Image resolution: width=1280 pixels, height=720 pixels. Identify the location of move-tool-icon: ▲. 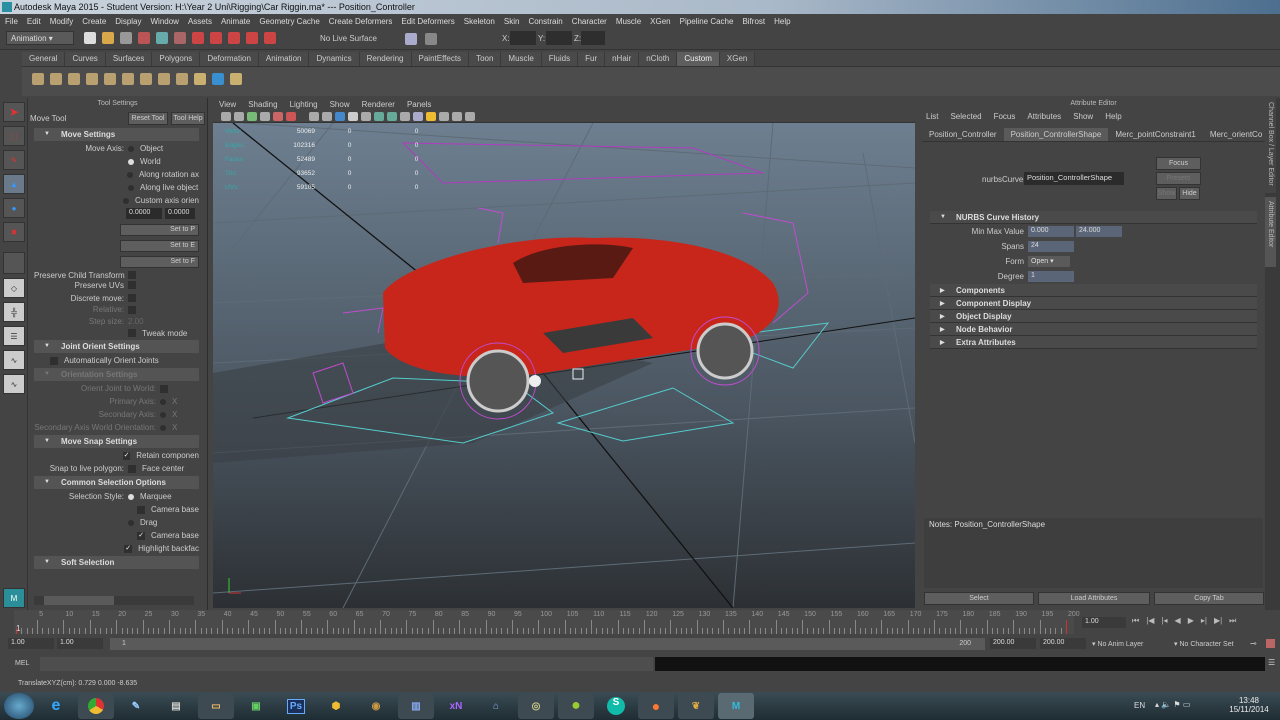
(14, 184).